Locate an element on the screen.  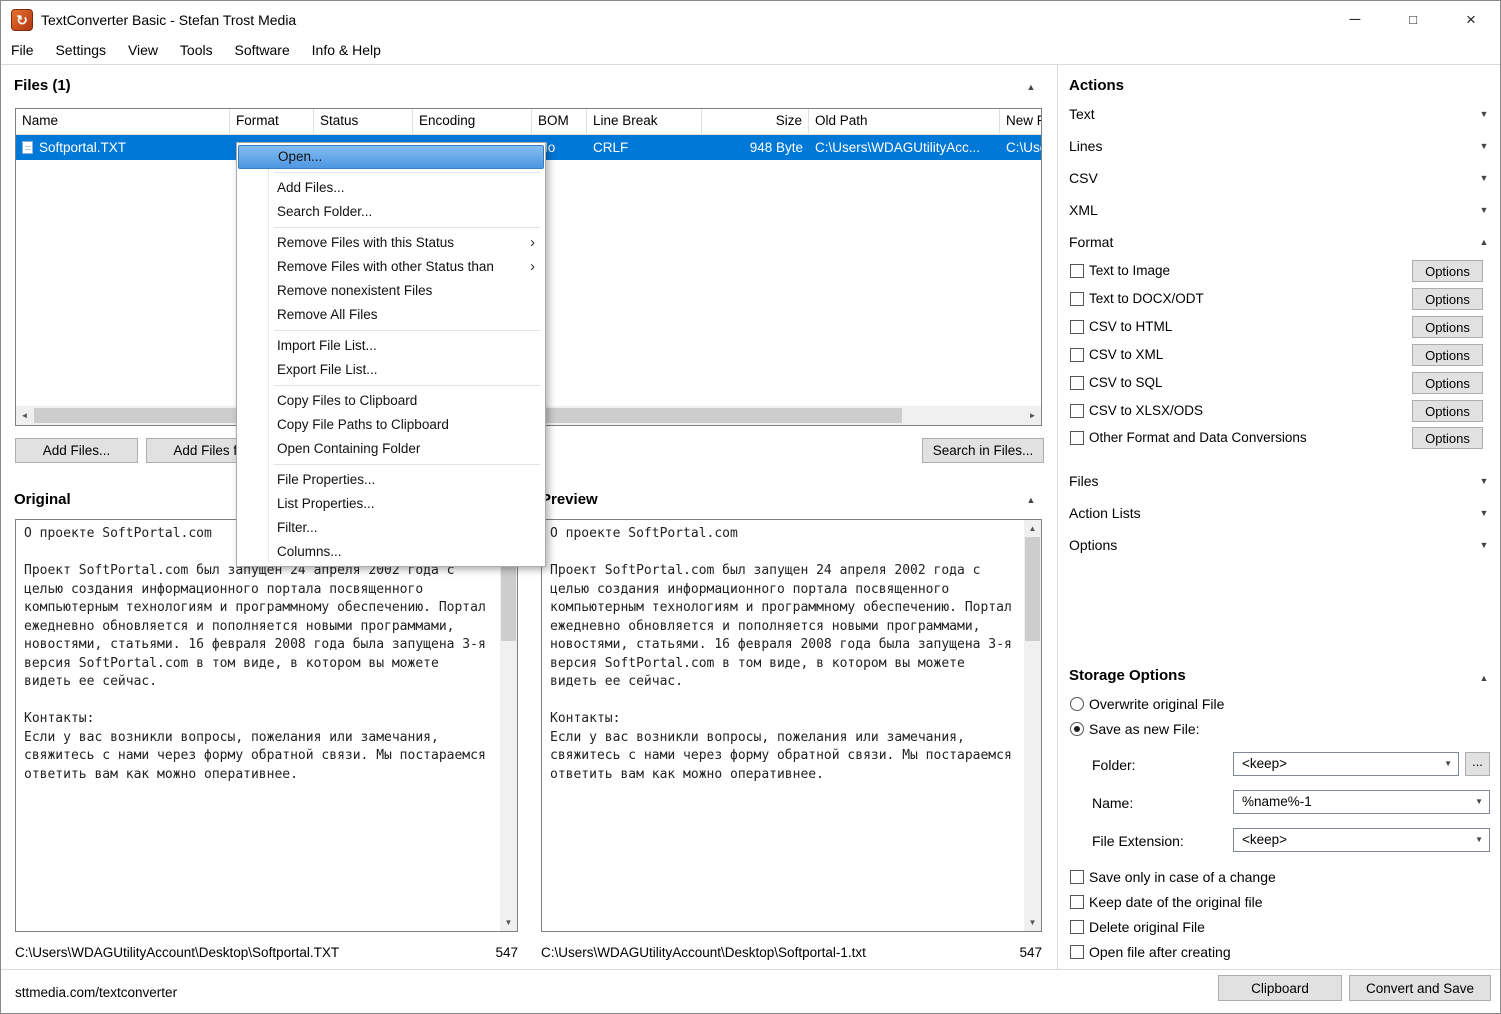
close-button: × is located at coordinates (1471, 20).